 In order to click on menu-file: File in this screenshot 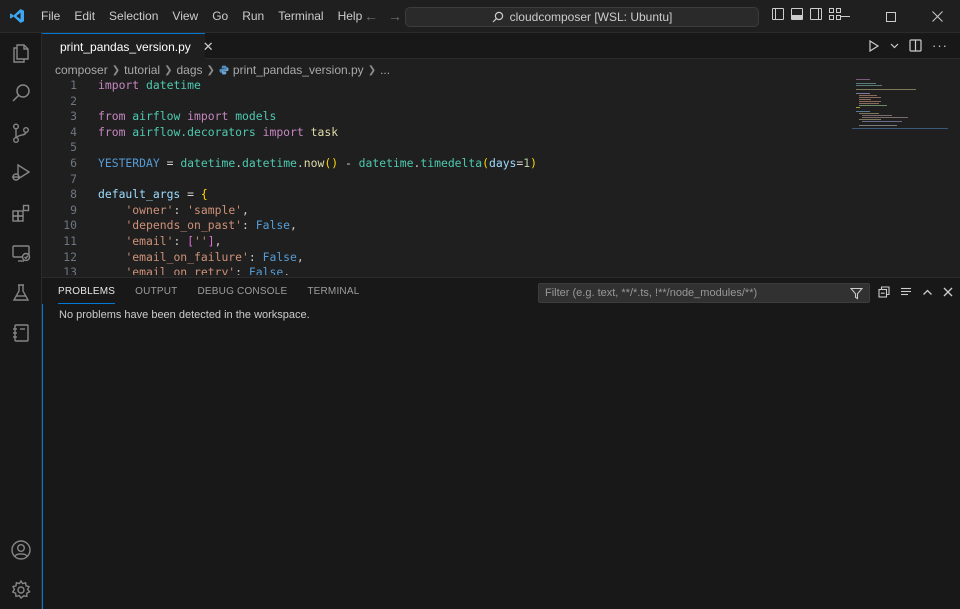, I will do `click(50, 16)`.